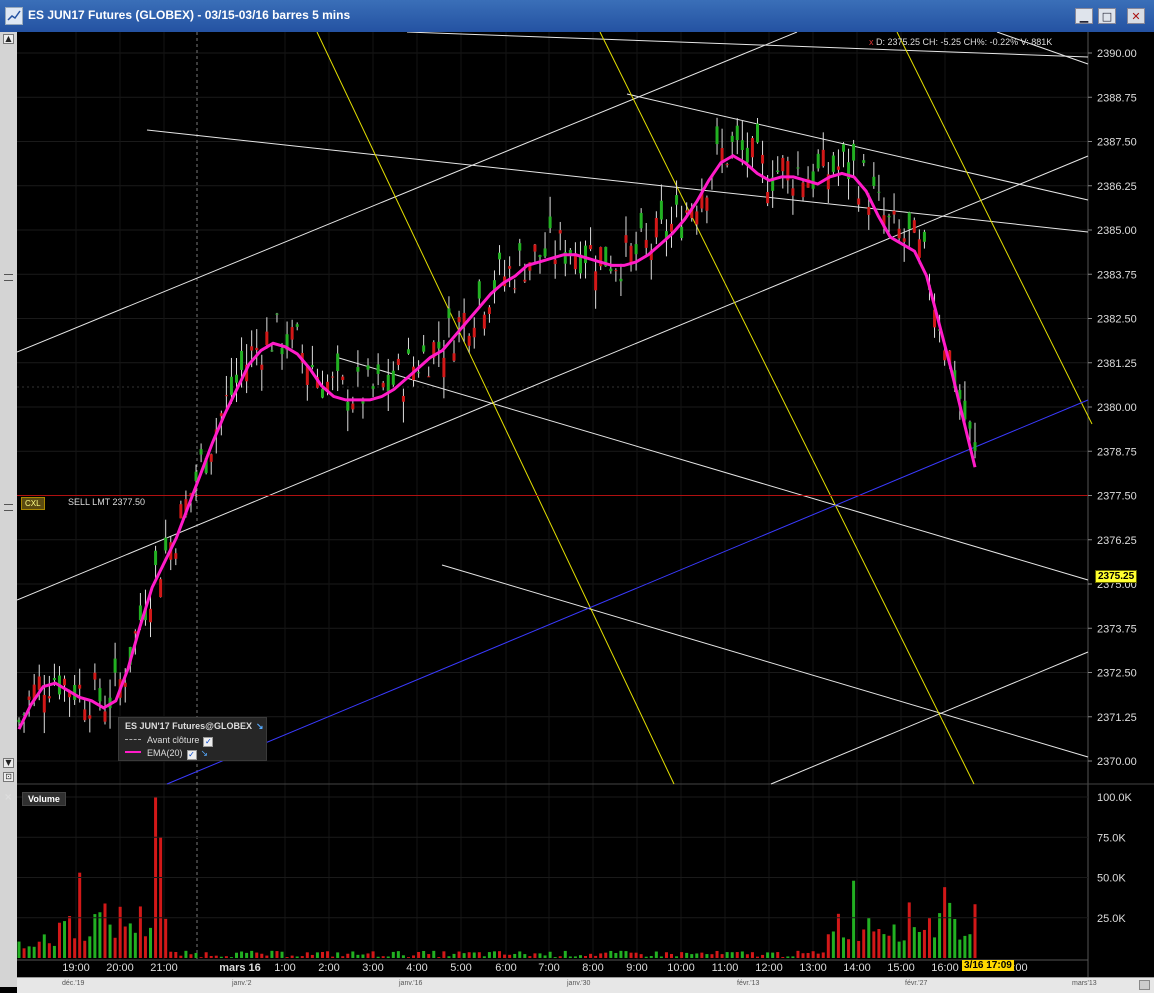 This screenshot has height=993, width=1154. What do you see at coordinates (1084, 16) in the screenshot?
I see `minimize-button: ▁` at bounding box center [1084, 16].